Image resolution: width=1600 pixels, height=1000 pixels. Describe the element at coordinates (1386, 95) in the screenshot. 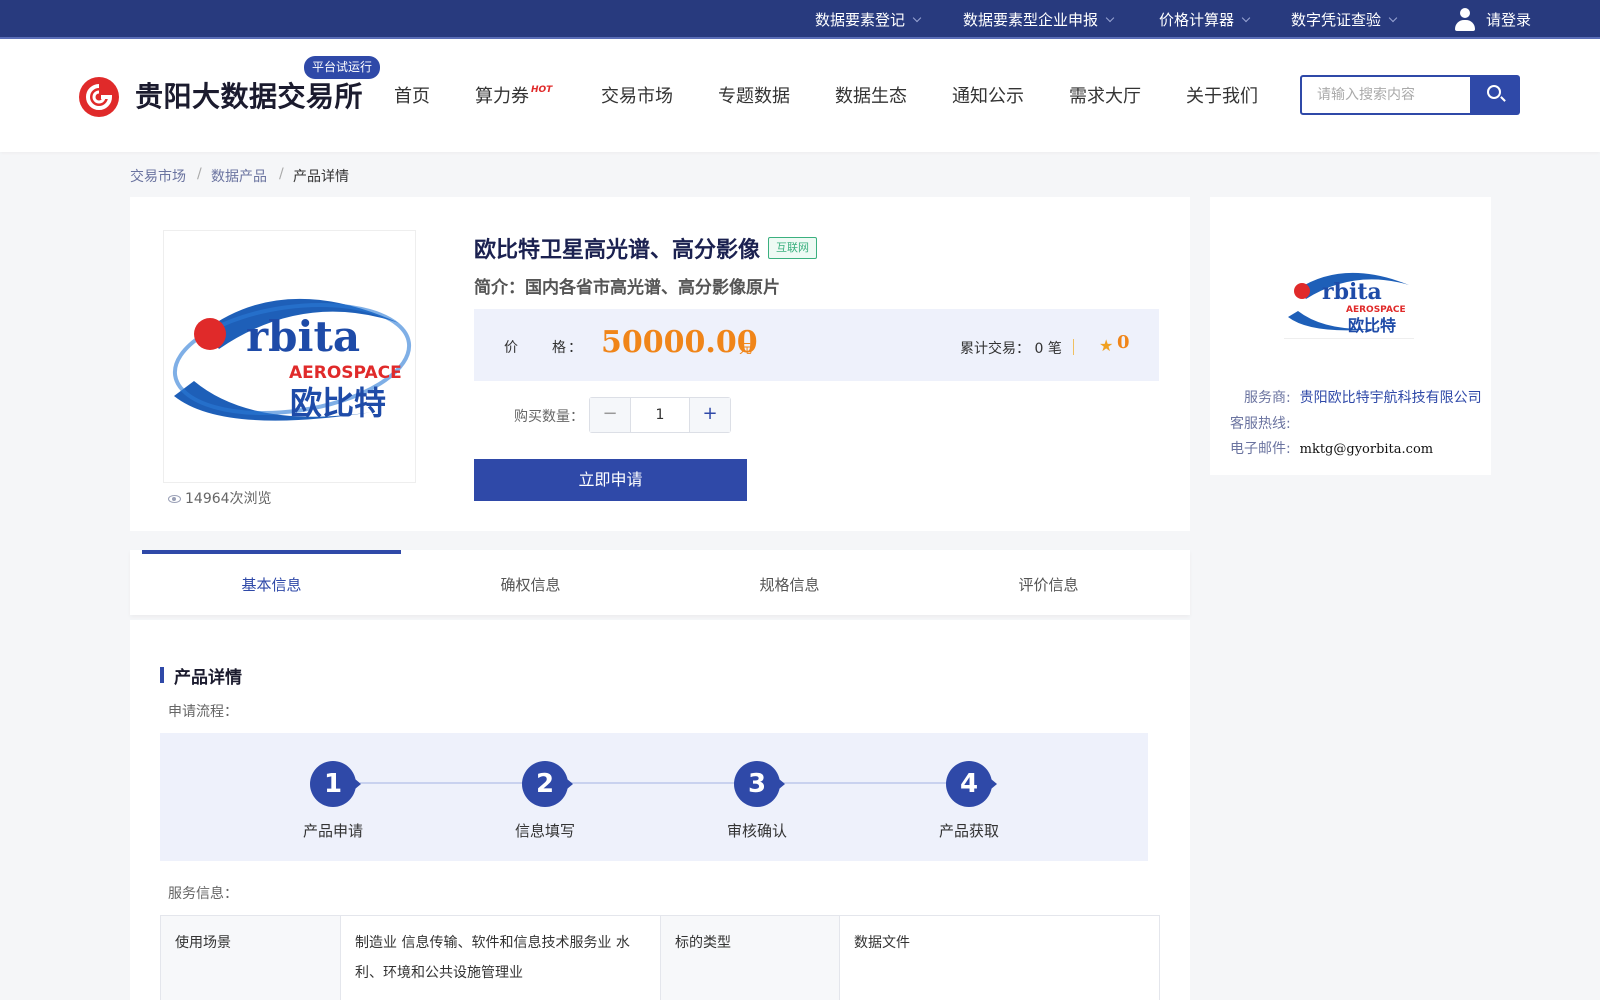

I see `search-input: 请输入搜索内容` at that location.